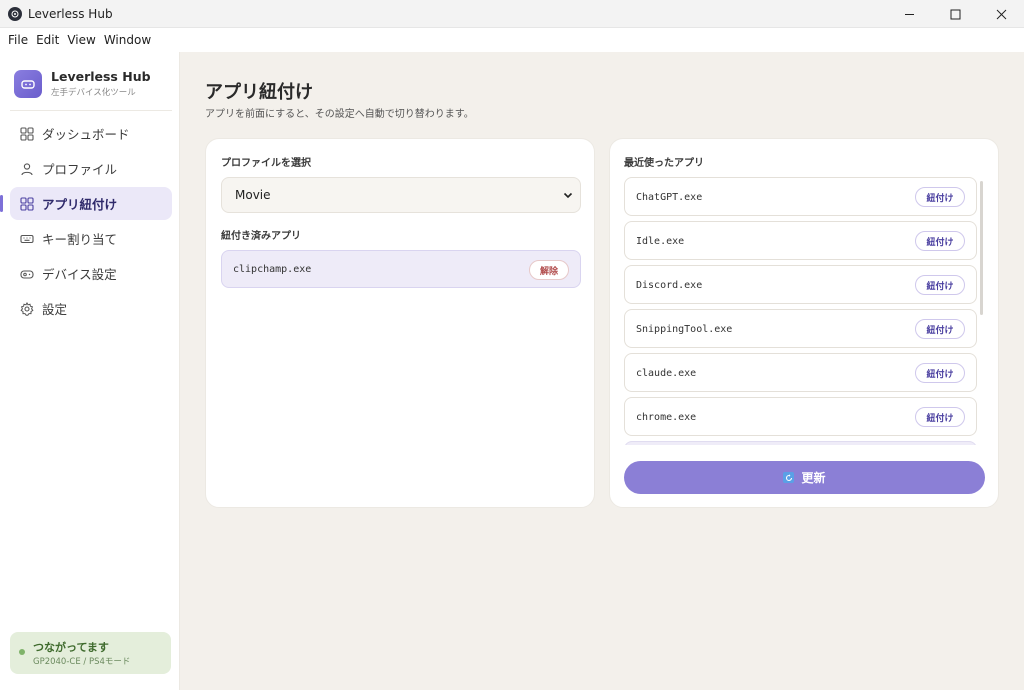 The image size is (1024, 690). What do you see at coordinates (664, 163) in the screenshot?
I see `recent-section-label: 最近使ったアプリ` at bounding box center [664, 163].